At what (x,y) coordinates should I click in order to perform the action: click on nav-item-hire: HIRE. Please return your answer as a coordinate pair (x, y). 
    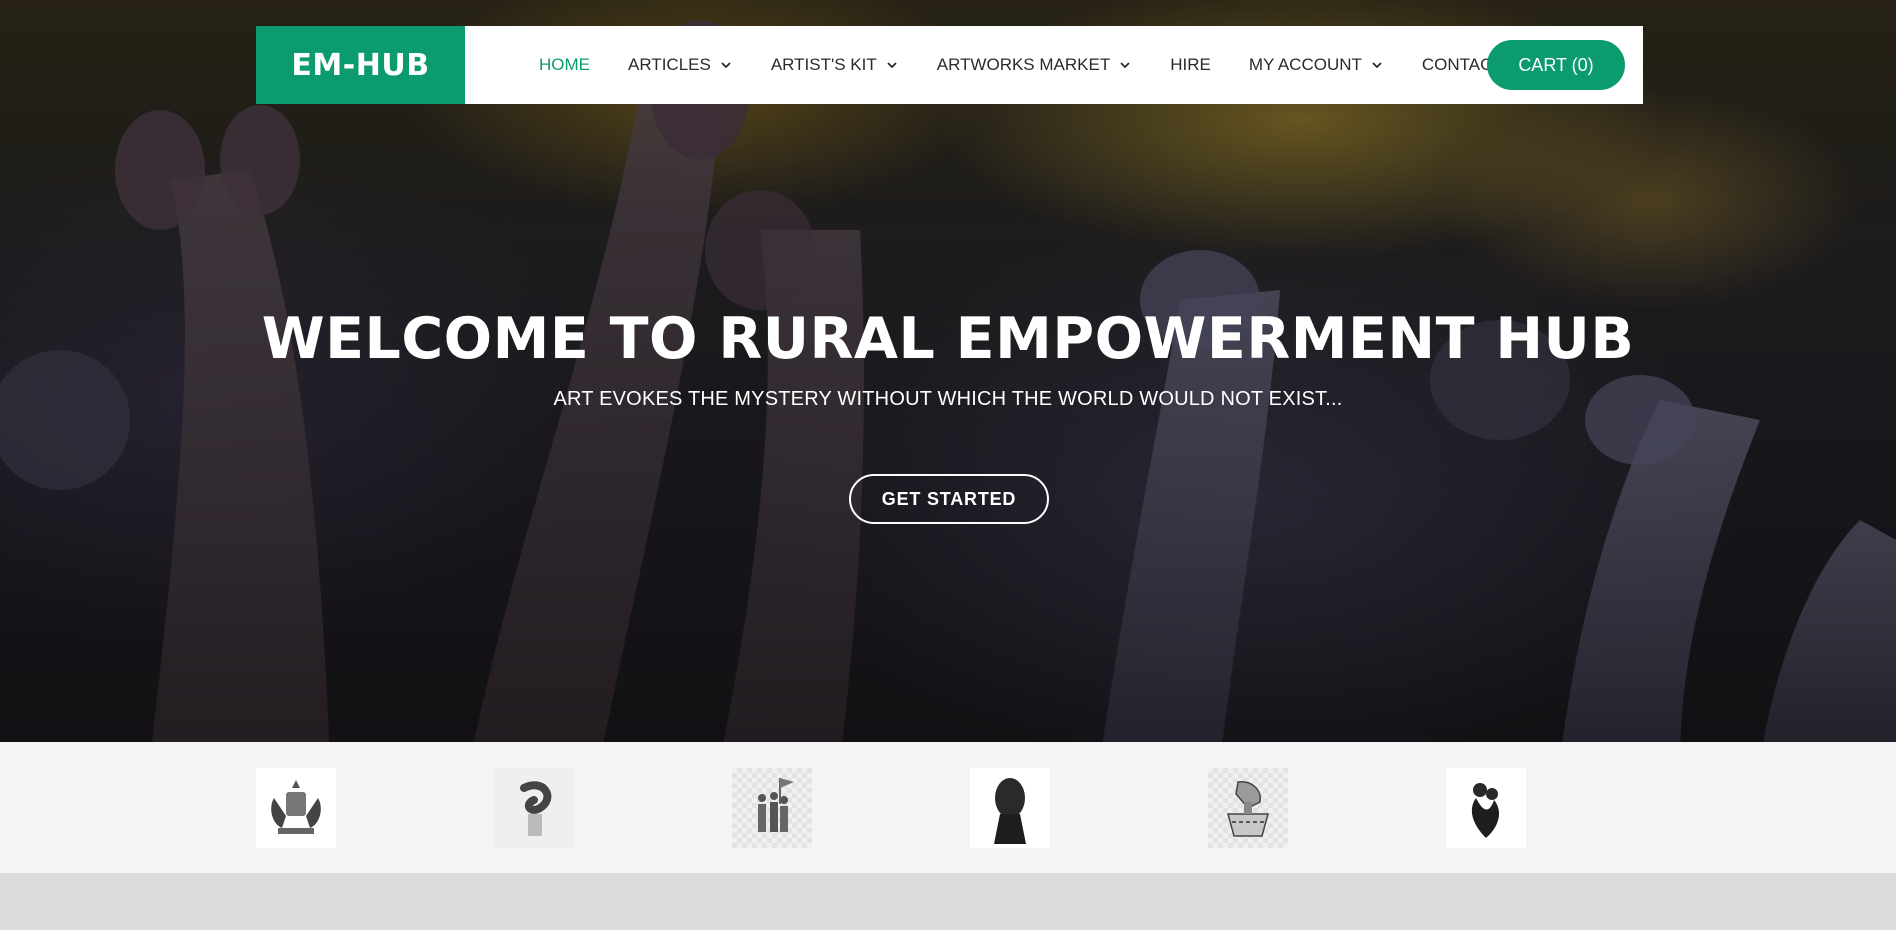
    Looking at the image, I should click on (1190, 65).